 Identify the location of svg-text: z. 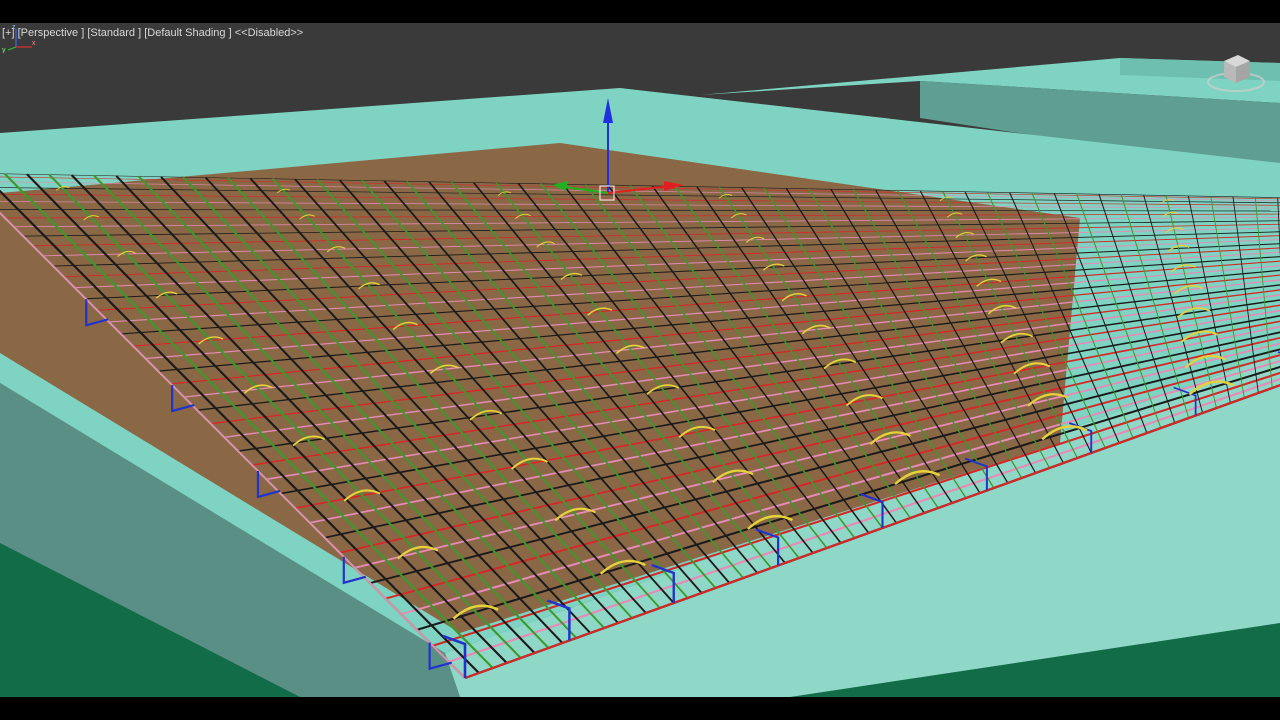
(14, 27).